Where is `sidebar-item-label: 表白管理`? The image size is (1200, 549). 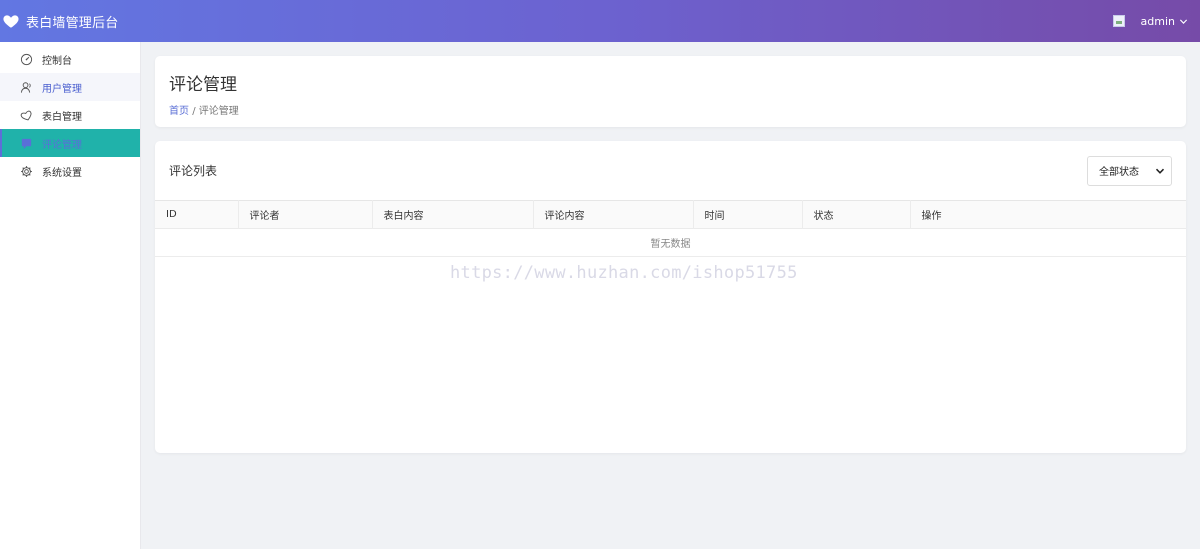 sidebar-item-label: 表白管理 is located at coordinates (62, 117).